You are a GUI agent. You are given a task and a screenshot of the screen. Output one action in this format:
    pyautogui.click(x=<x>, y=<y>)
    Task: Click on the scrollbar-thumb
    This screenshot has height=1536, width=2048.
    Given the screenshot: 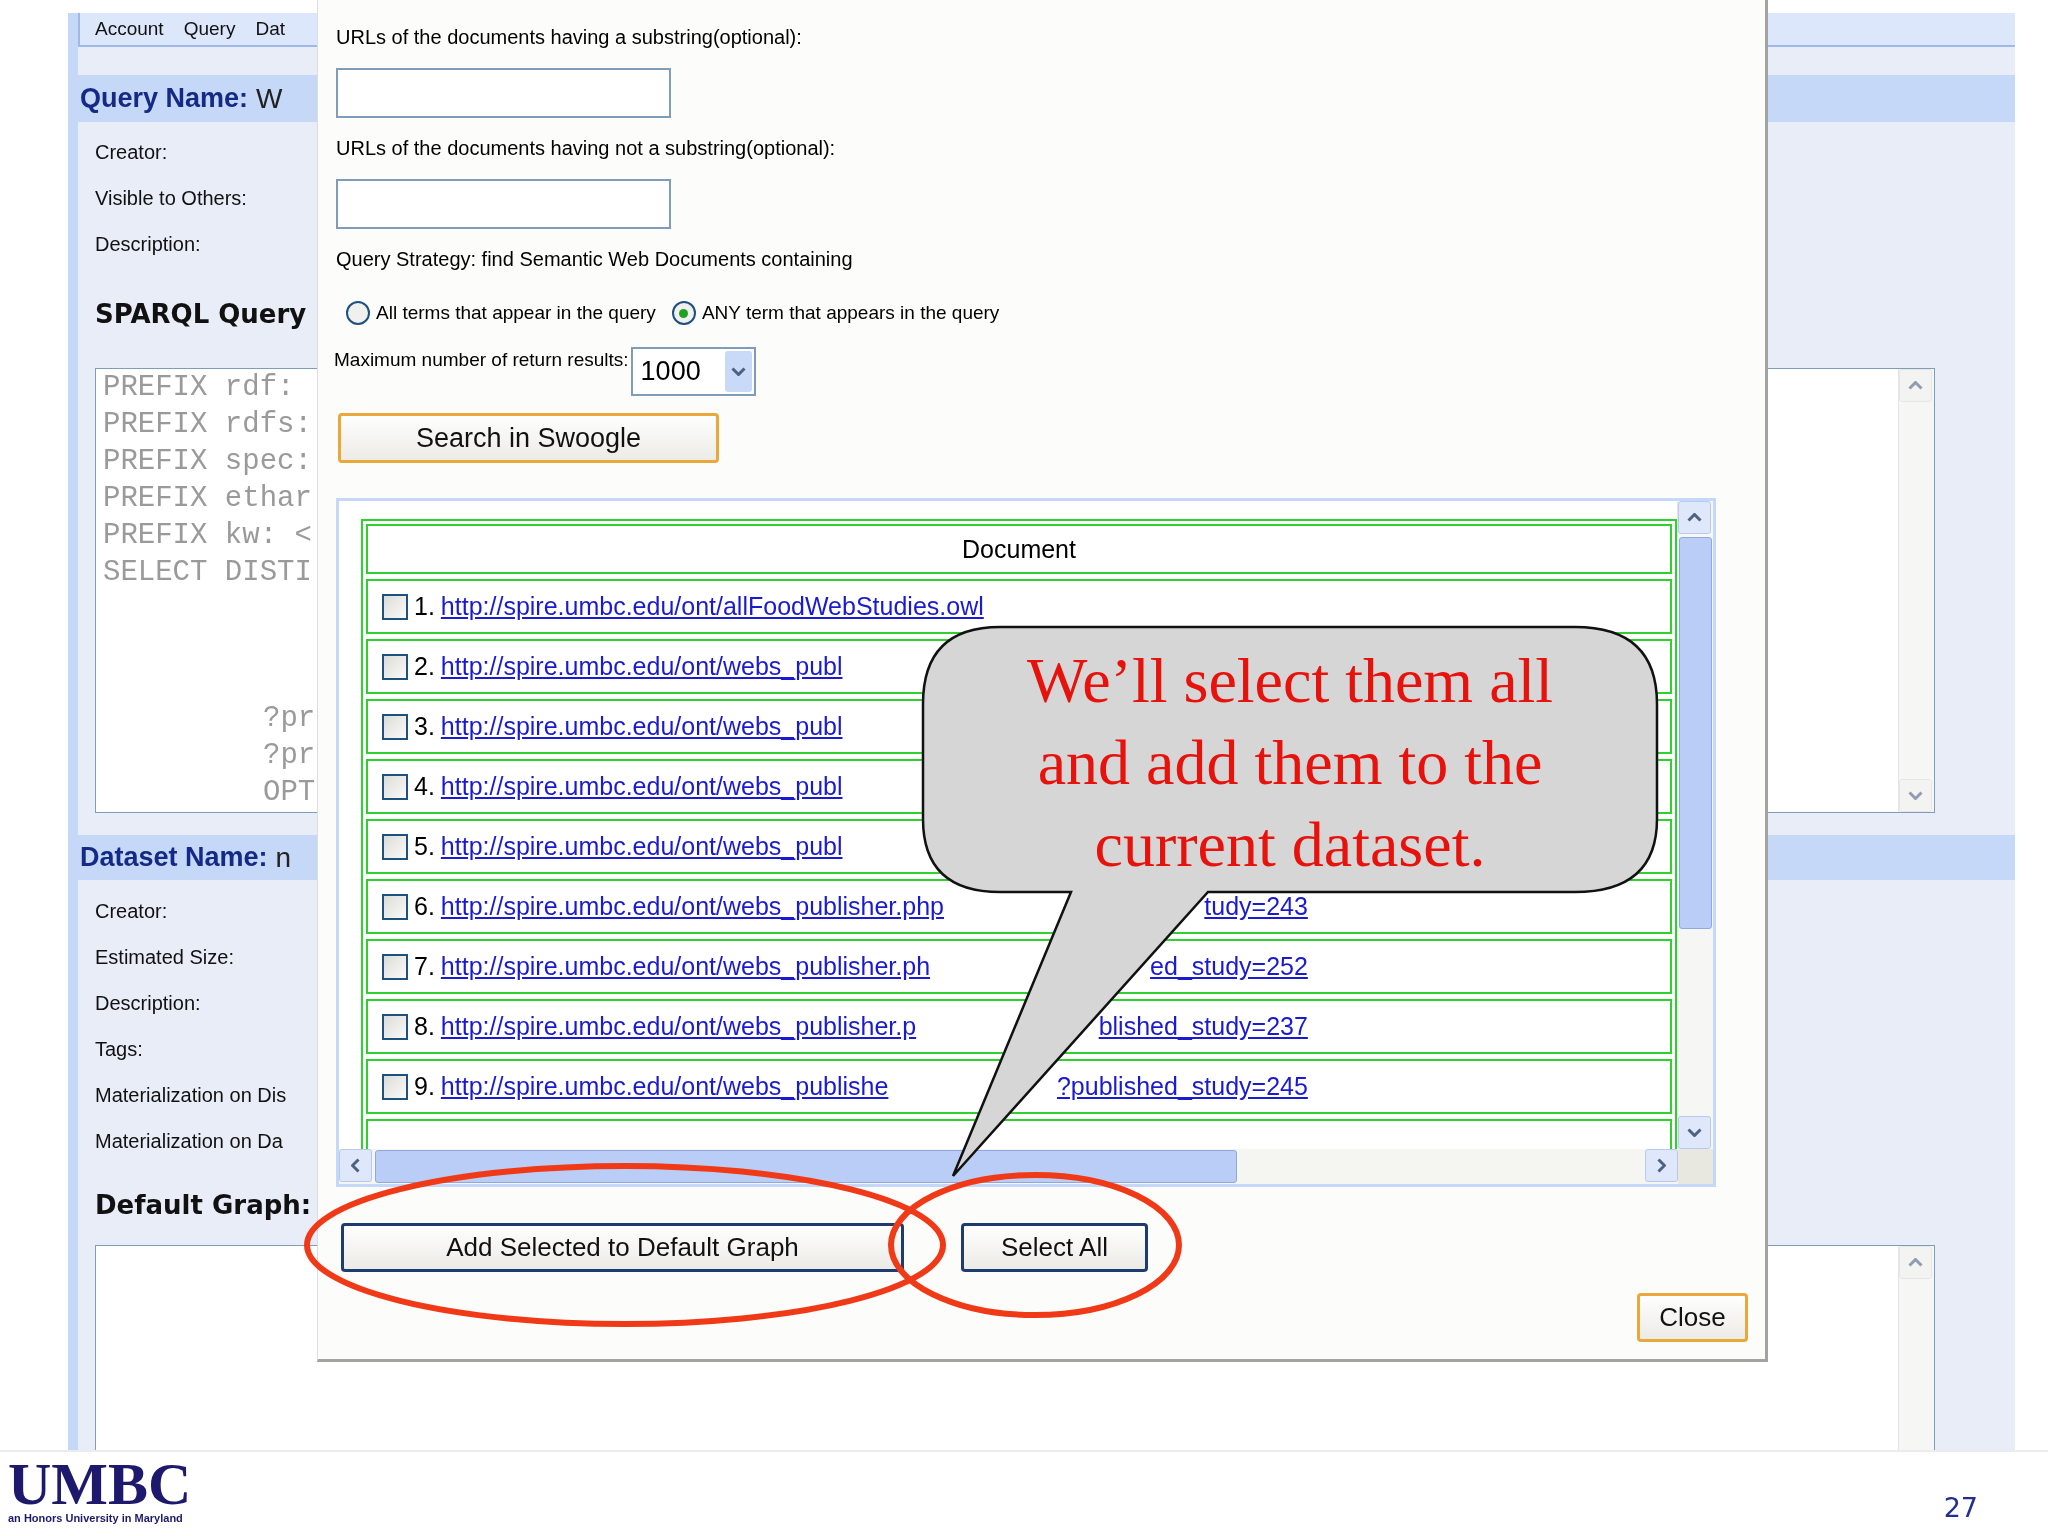 What is the action you would take?
    pyautogui.click(x=1695, y=733)
    